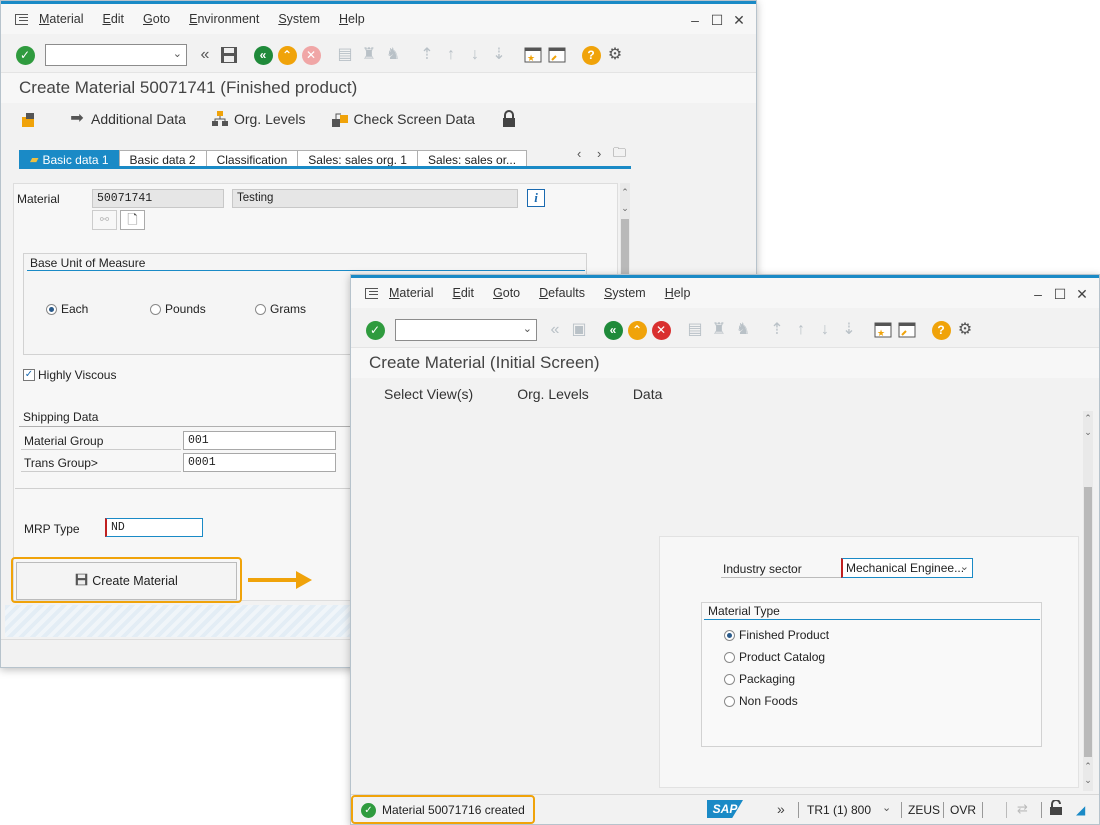 Image resolution: width=1100 pixels, height=825 pixels. Describe the element at coordinates (1022, 809) in the screenshot. I see `transfer-icon: ⇄` at that location.